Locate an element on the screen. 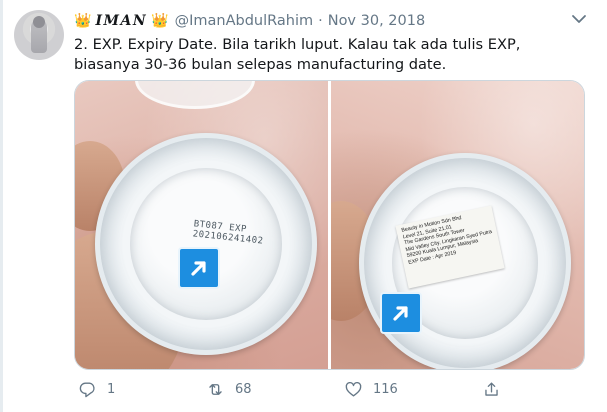 The width and height of the screenshot is (607, 412). user-handle: @ImanAbdulRahim is located at coordinates (244, 21).